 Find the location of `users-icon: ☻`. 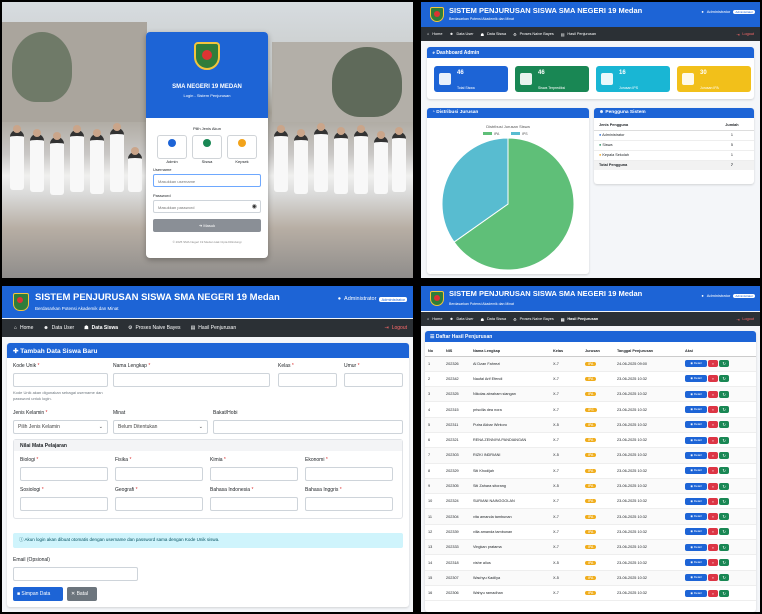

users-icon: ☻ is located at coordinates (451, 34).